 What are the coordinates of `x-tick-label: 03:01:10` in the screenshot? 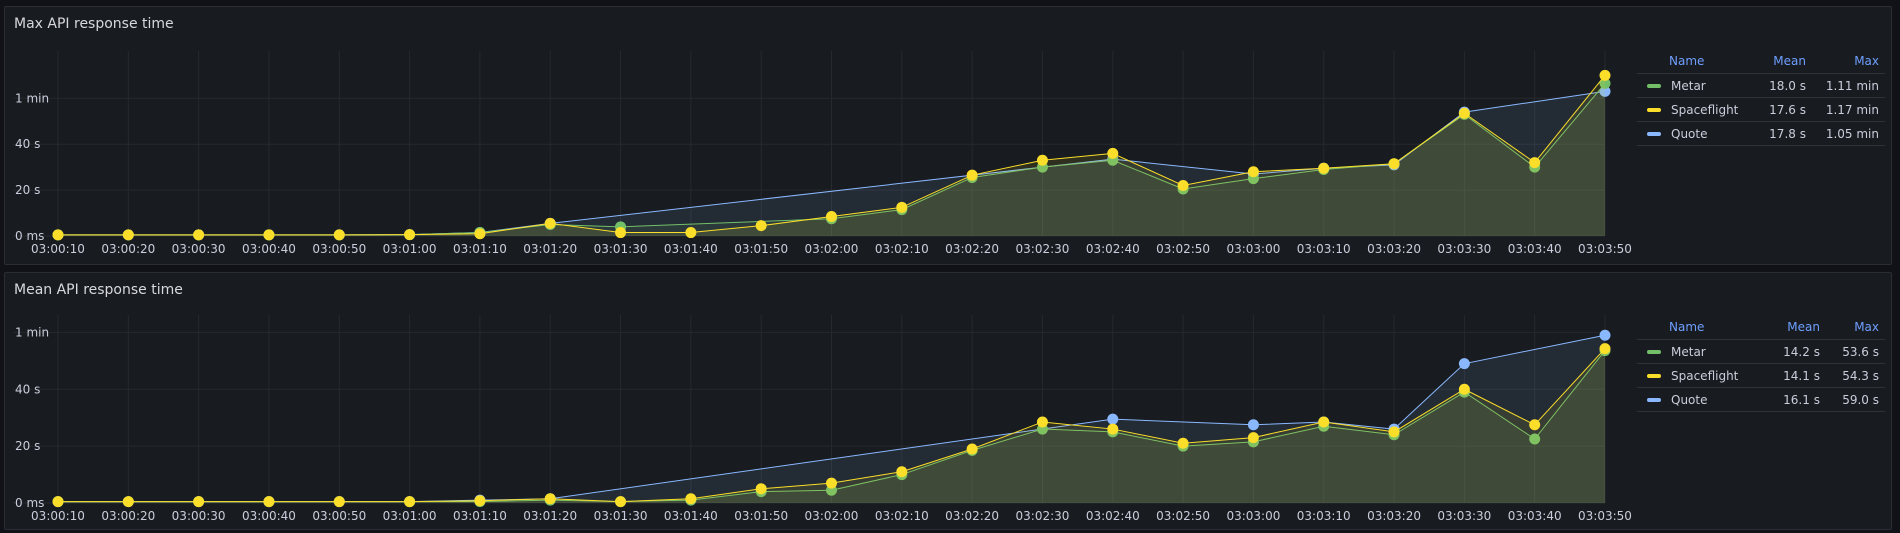 It's located at (480, 249).